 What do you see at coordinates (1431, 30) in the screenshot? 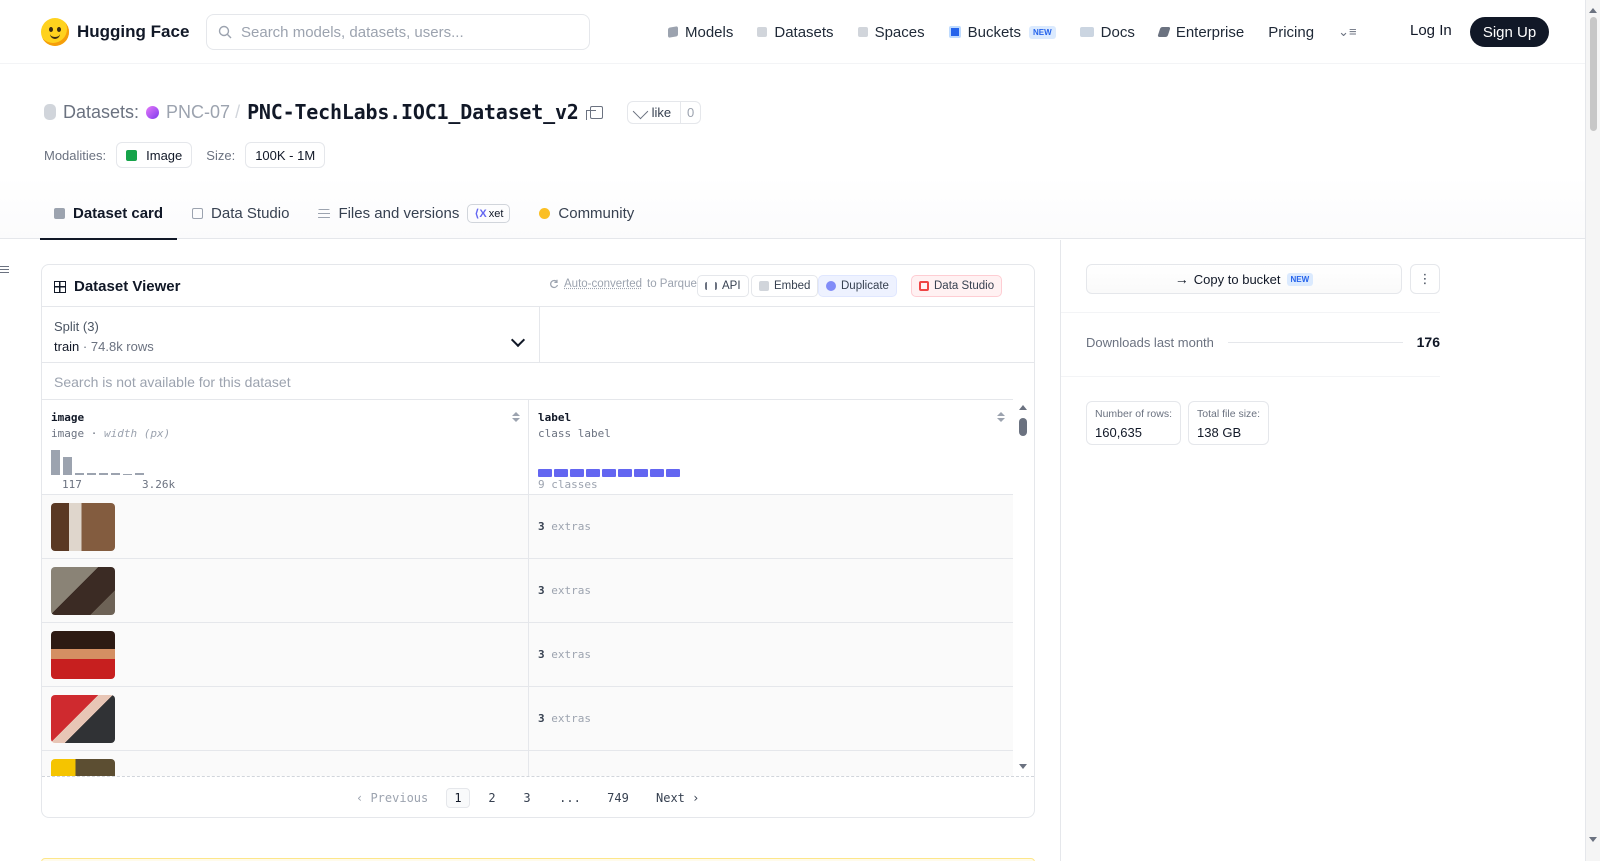
I see `login-link: Log In` at bounding box center [1431, 30].